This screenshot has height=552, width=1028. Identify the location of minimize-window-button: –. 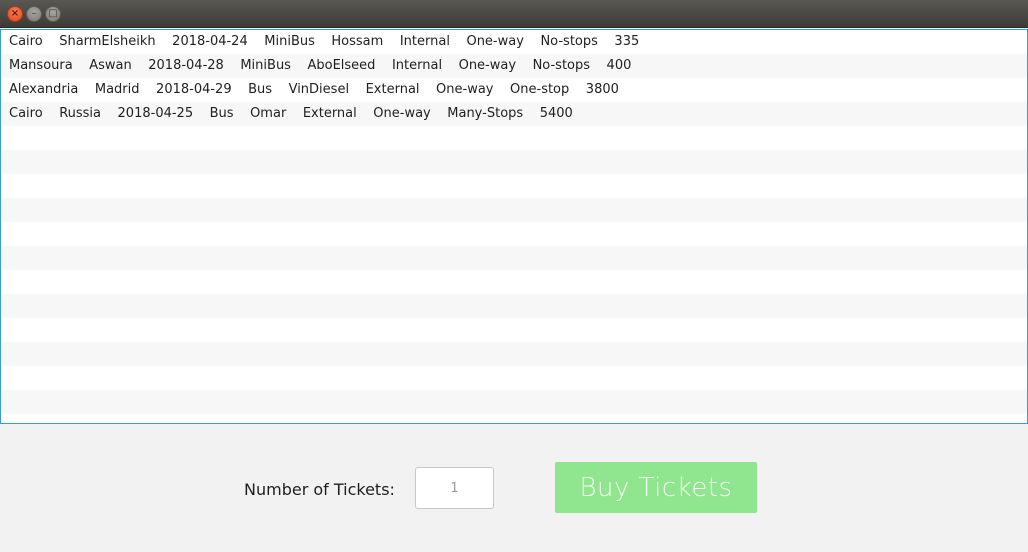
(34, 14).